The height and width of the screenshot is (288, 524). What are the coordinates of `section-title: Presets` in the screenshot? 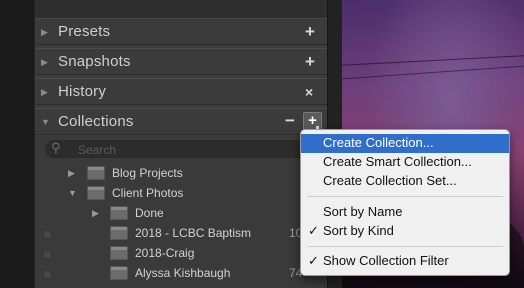 It's located at (84, 31).